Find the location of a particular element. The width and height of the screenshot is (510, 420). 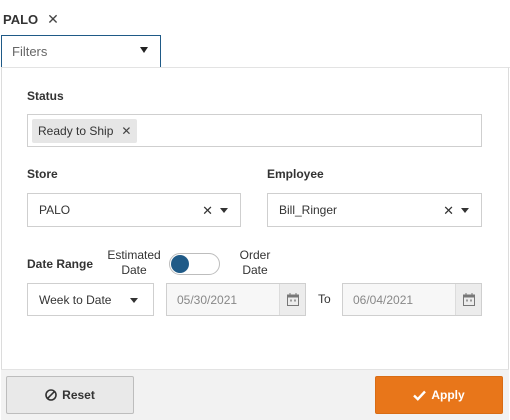

date-preset-select: Week to Date is located at coordinates (90, 299).